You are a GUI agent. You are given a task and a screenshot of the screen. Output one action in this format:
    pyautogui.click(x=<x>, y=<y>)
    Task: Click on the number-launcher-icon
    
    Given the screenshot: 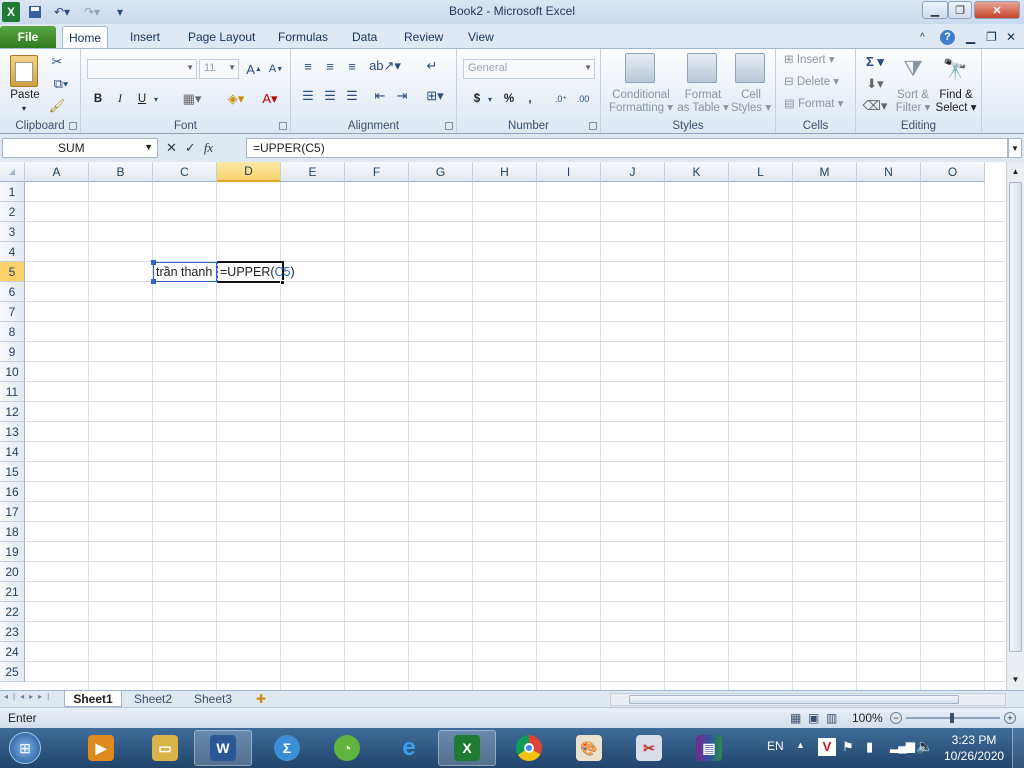 What is the action you would take?
    pyautogui.click(x=593, y=126)
    